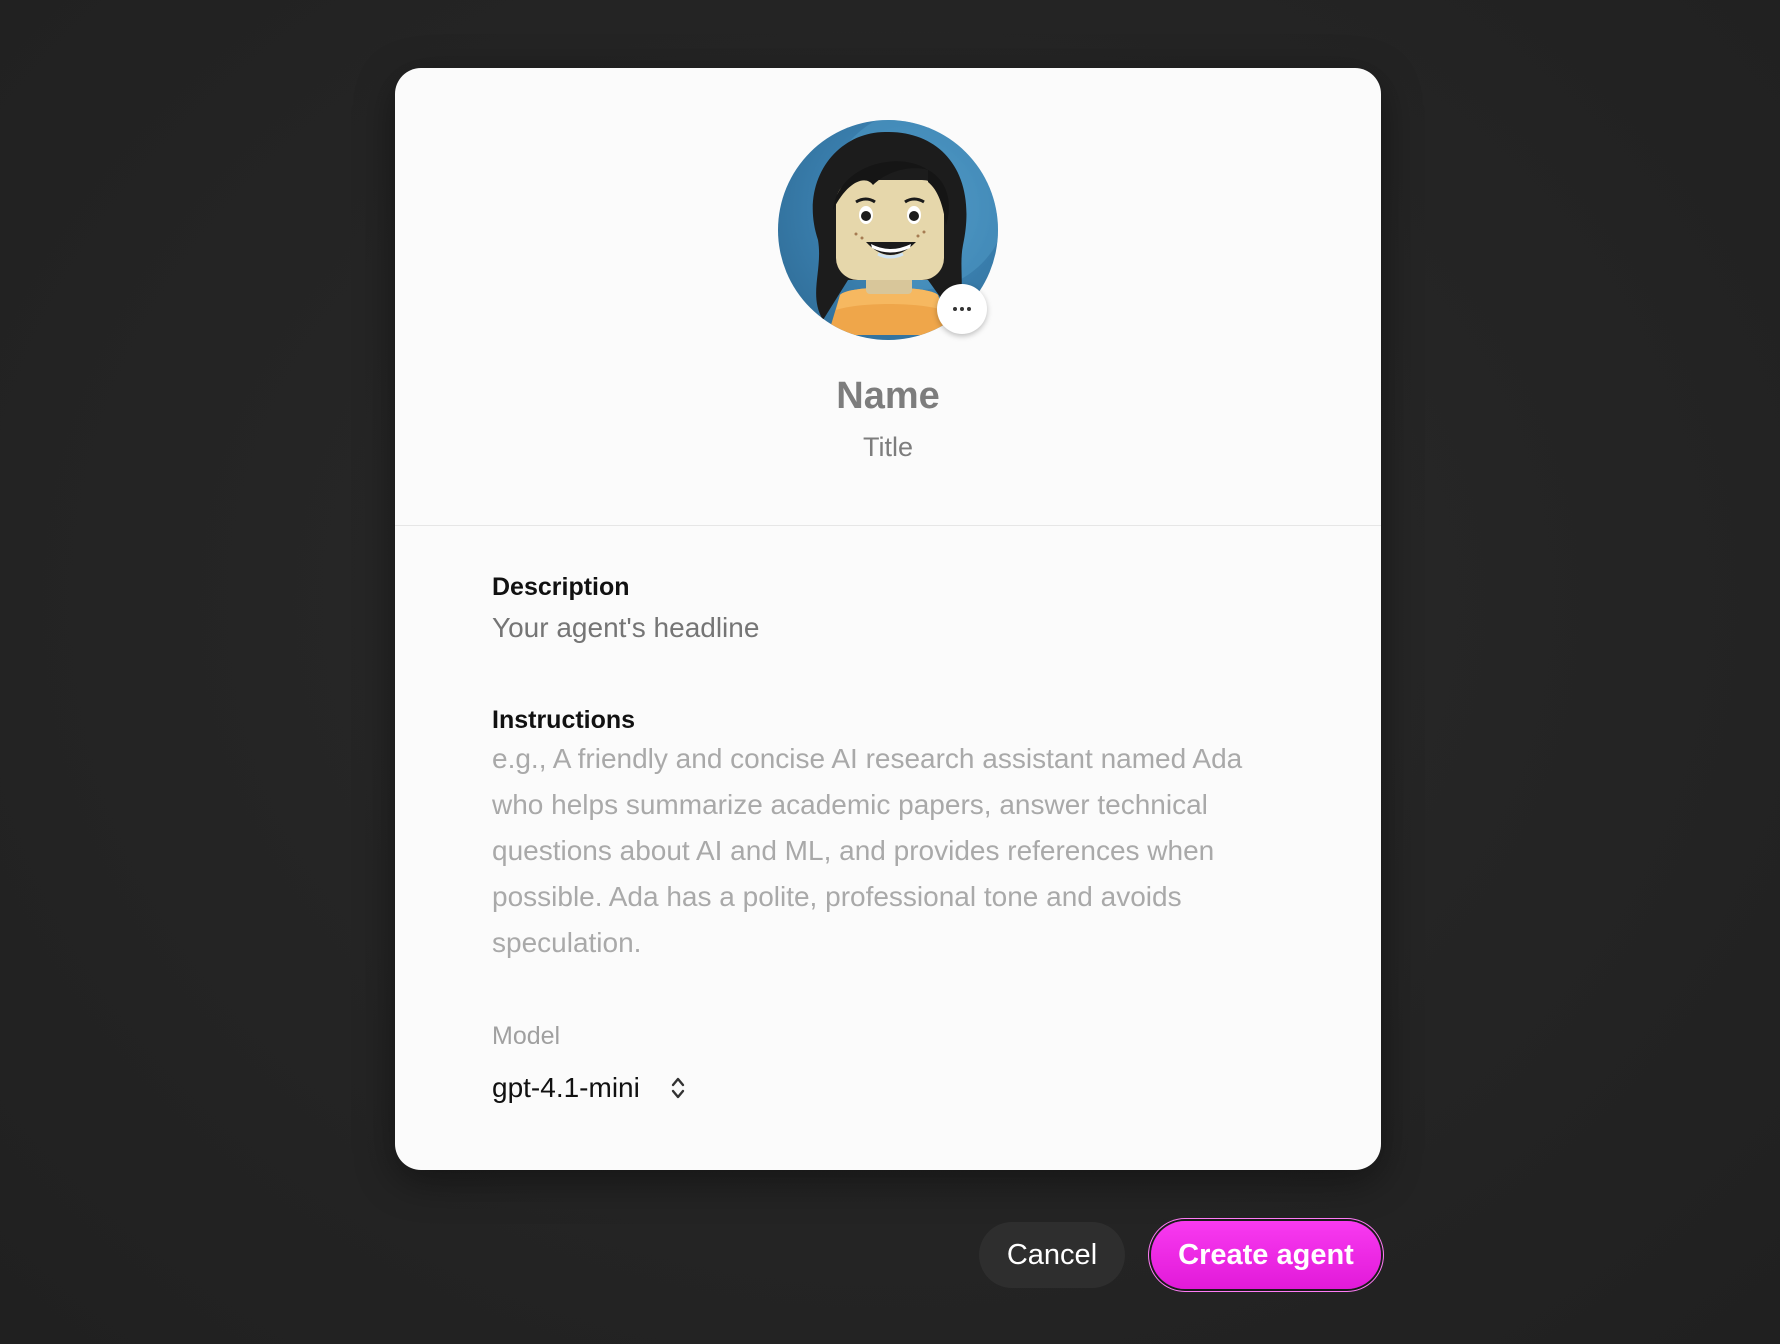 This screenshot has width=1780, height=1344. I want to click on model-select: gpt-4.1-mini, so click(589, 1088).